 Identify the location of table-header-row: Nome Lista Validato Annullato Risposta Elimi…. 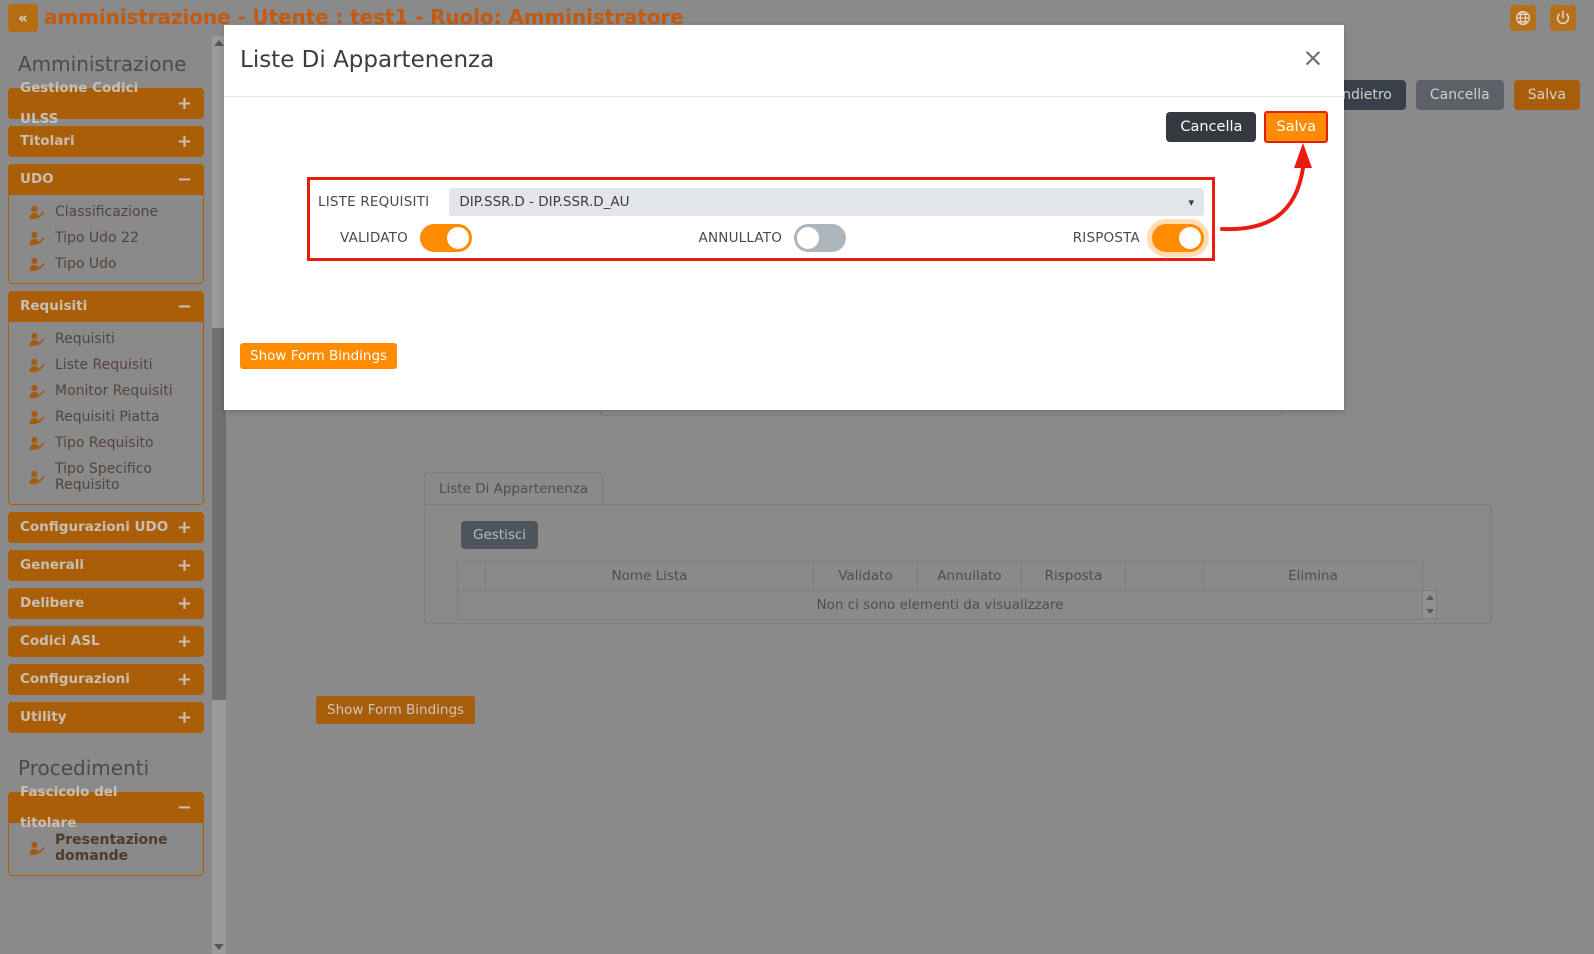
(940, 576).